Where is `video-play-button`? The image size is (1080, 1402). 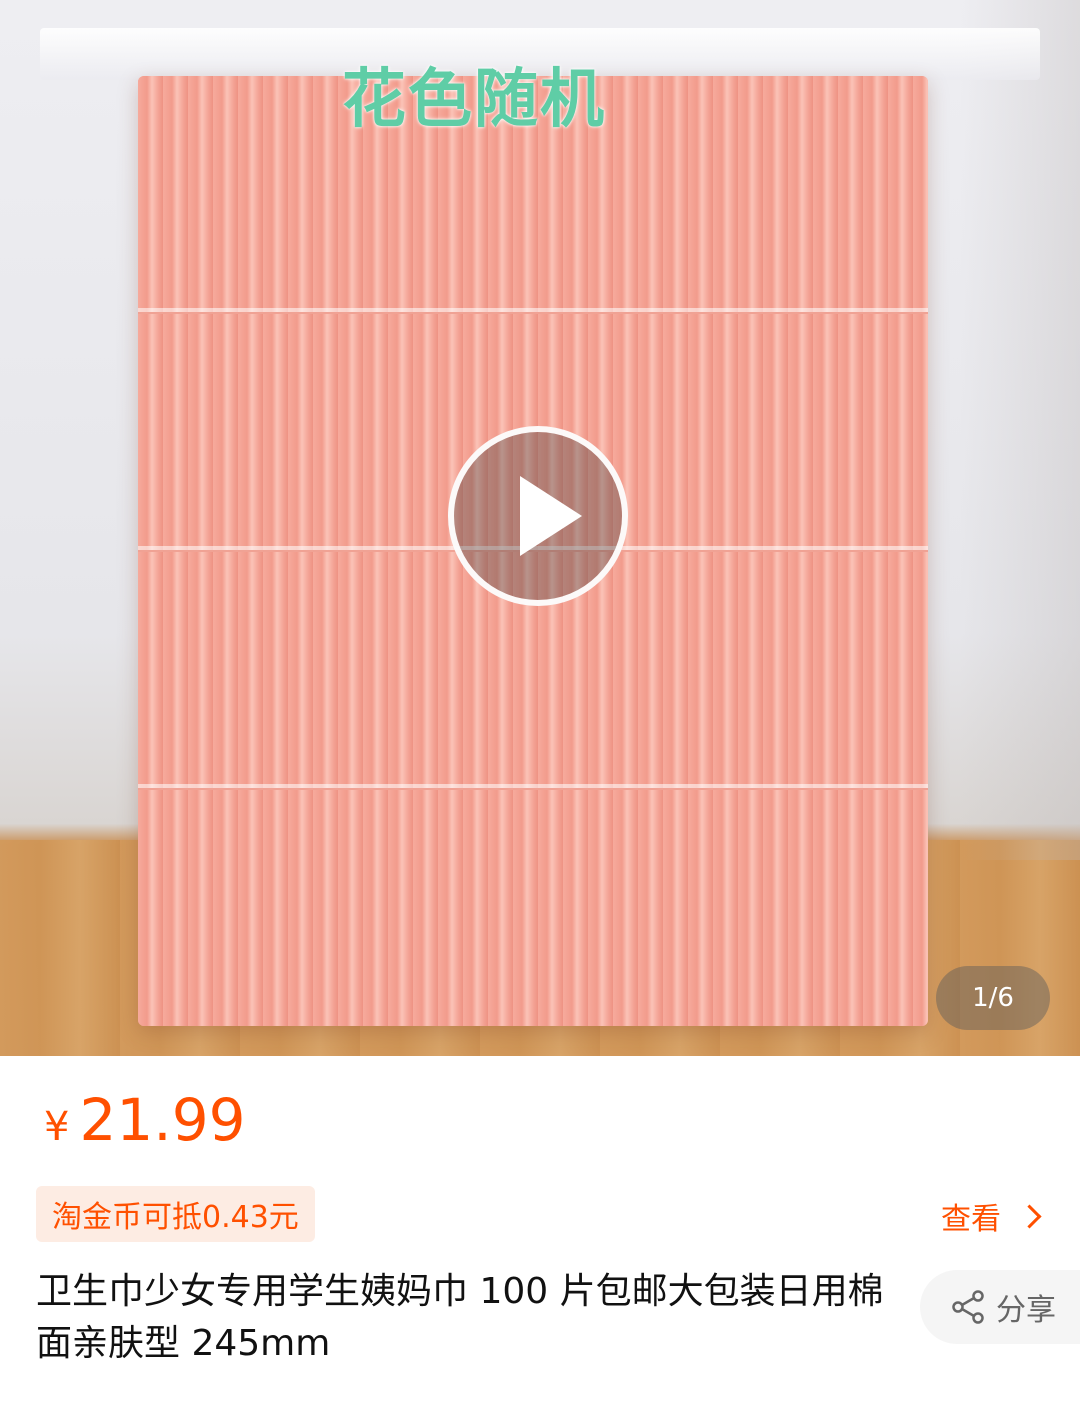 video-play-button is located at coordinates (538, 516).